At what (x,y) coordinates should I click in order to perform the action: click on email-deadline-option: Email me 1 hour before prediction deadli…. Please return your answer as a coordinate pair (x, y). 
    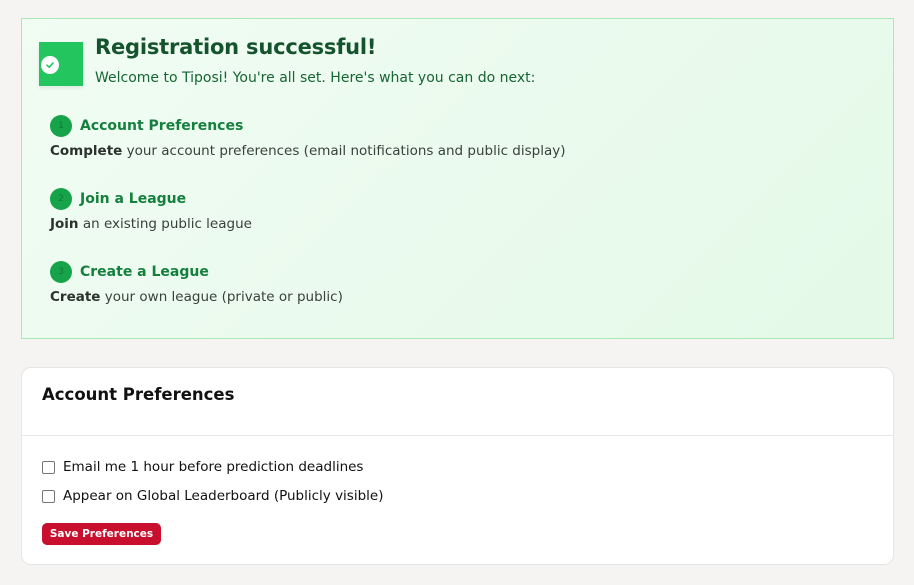
    Looking at the image, I should click on (202, 467).